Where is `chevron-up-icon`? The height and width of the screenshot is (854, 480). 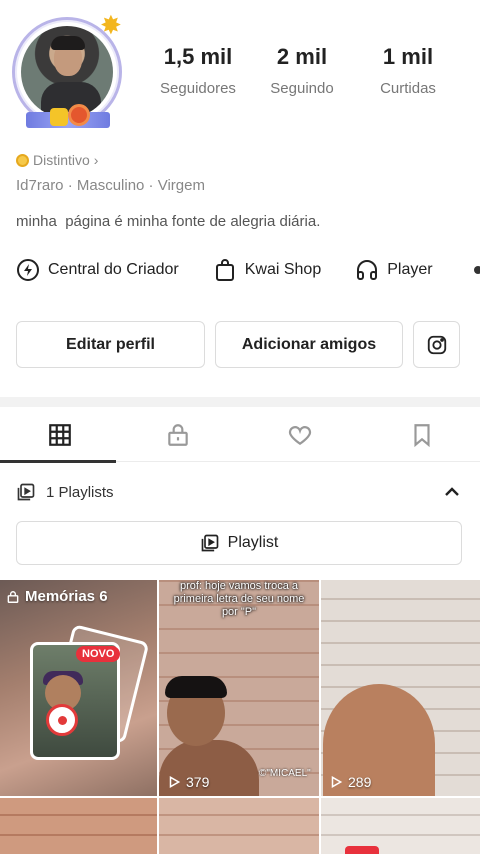 chevron-up-icon is located at coordinates (452, 492).